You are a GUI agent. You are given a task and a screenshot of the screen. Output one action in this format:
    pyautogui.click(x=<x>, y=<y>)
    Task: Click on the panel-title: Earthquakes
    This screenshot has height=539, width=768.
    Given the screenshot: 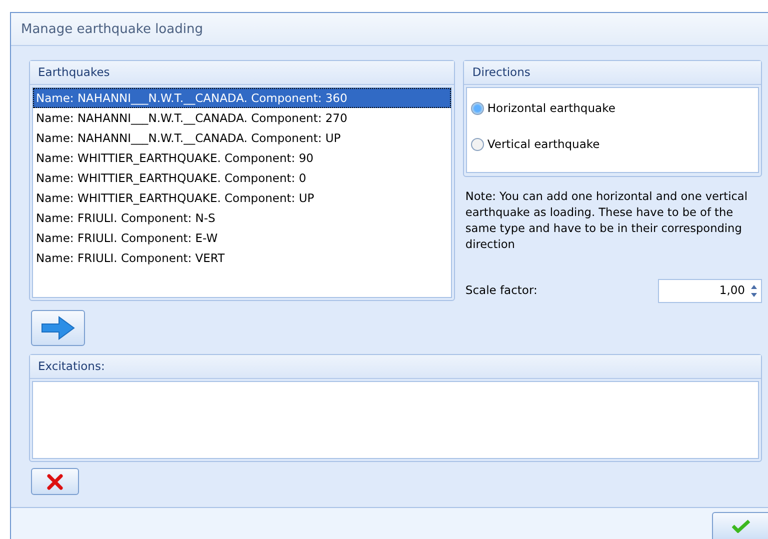 What is the action you would take?
    pyautogui.click(x=74, y=72)
    